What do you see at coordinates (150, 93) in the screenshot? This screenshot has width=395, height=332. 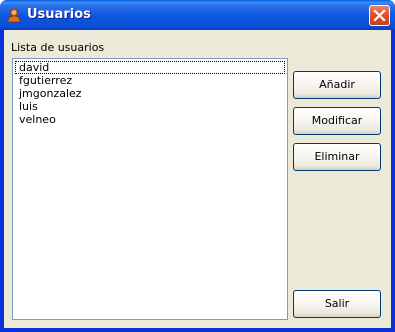 I see `list-item: jmgonzalez` at bounding box center [150, 93].